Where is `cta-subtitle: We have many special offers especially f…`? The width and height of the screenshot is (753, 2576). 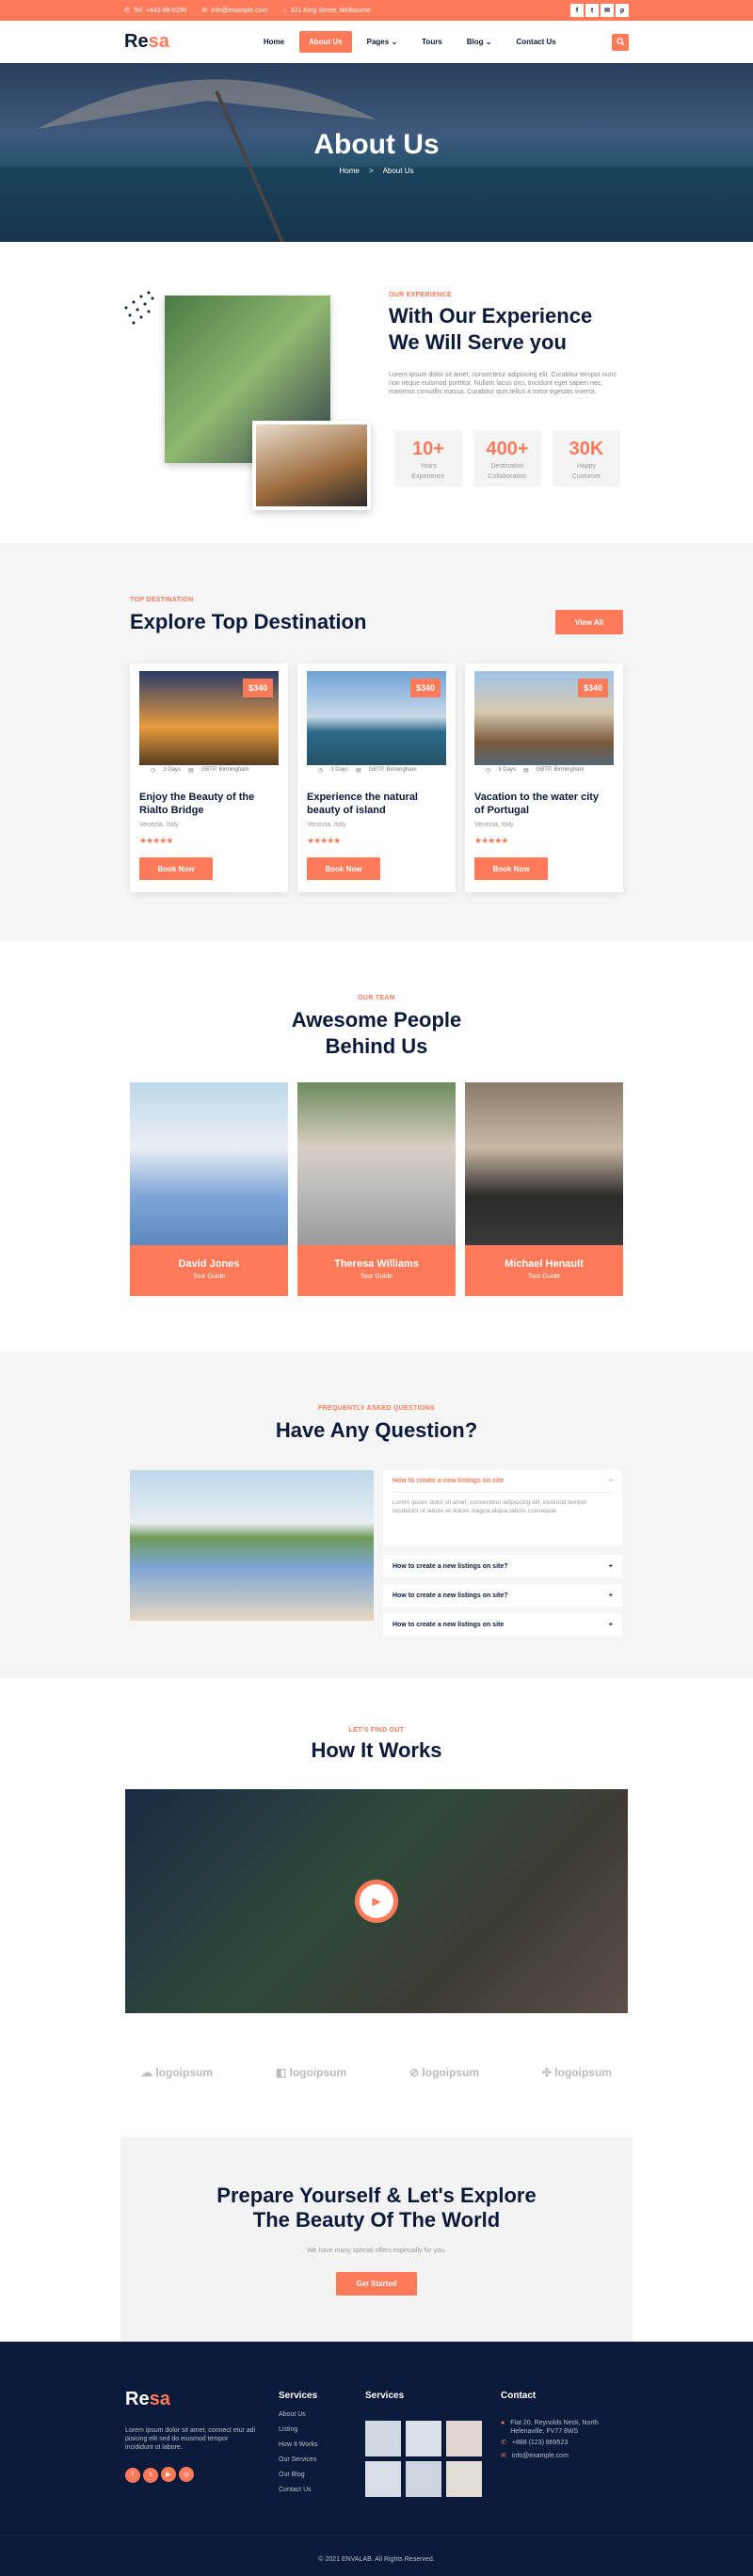 cta-subtitle: We have many special offers especially f… is located at coordinates (376, 2251).